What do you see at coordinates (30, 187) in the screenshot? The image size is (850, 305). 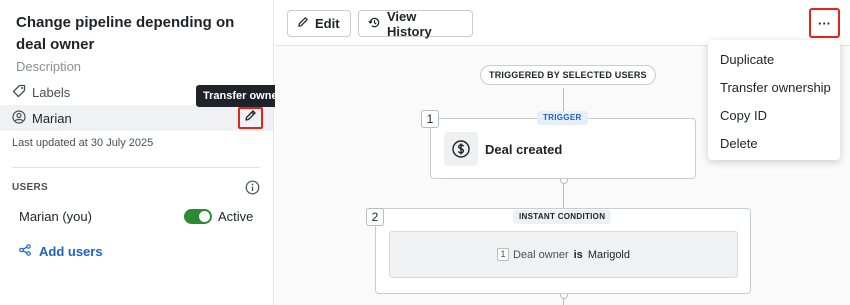 I see `users-heading: USERS` at bounding box center [30, 187].